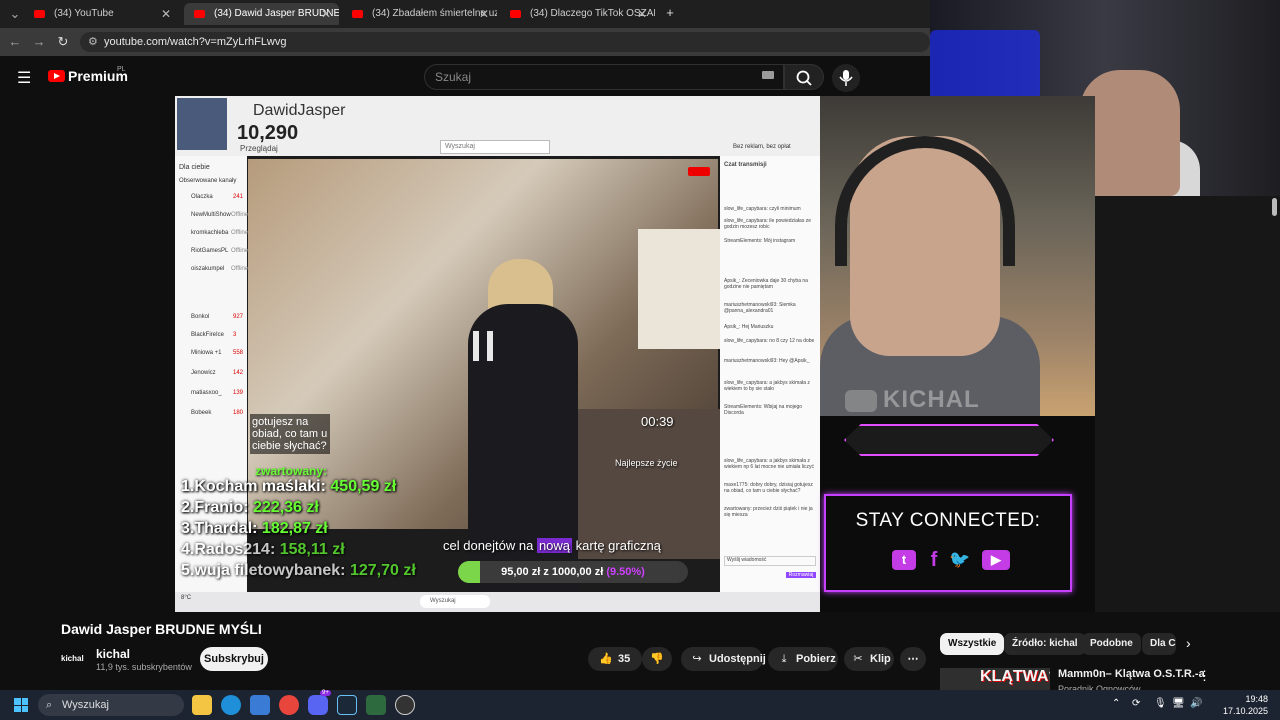  I want to click on inner-weather: 8°C, so click(186, 598).